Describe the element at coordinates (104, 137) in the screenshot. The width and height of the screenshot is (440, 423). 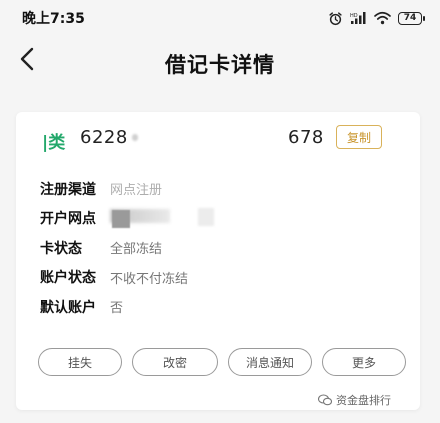
I see `card-number-start: 6228` at that location.